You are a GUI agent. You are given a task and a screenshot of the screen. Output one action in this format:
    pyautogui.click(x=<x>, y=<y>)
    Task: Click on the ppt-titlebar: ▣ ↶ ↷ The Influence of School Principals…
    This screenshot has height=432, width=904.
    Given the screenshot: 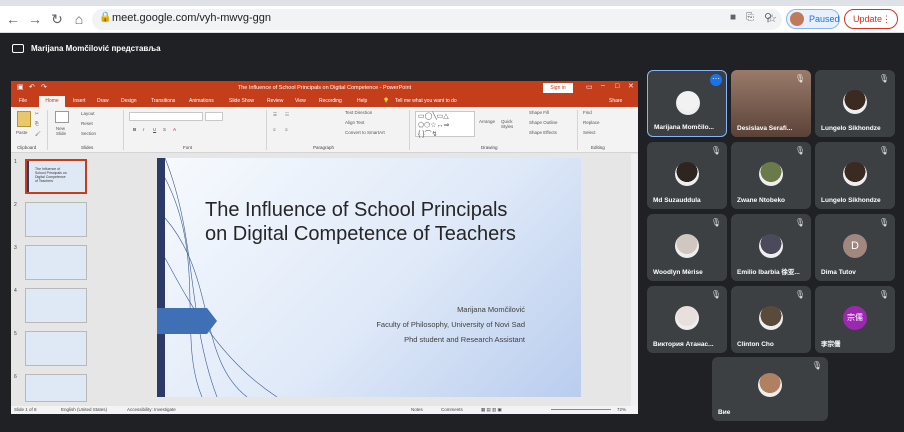 What is the action you would take?
    pyautogui.click(x=324, y=88)
    